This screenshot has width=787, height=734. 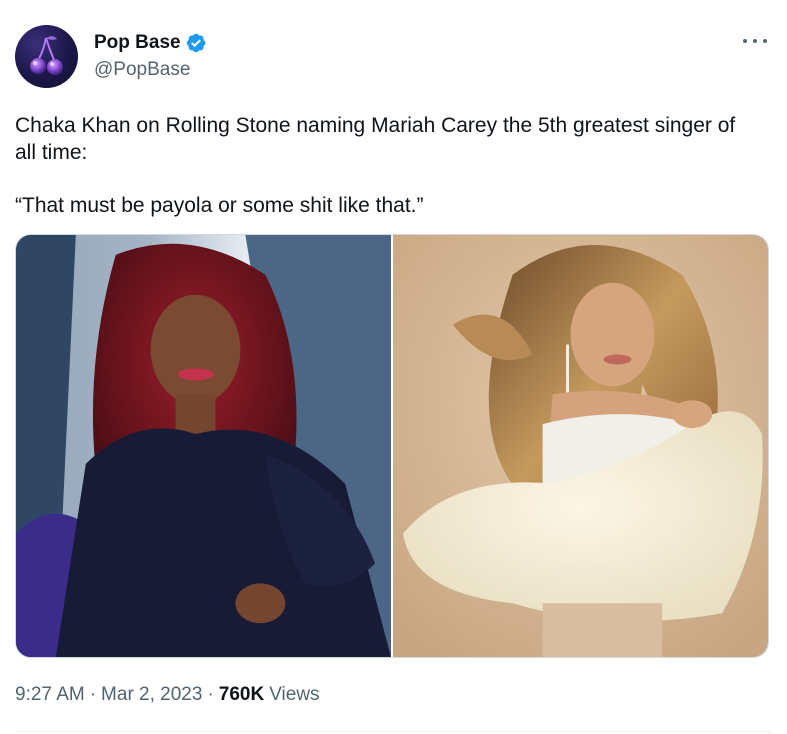 I want to click on more-options-button, so click(x=755, y=41).